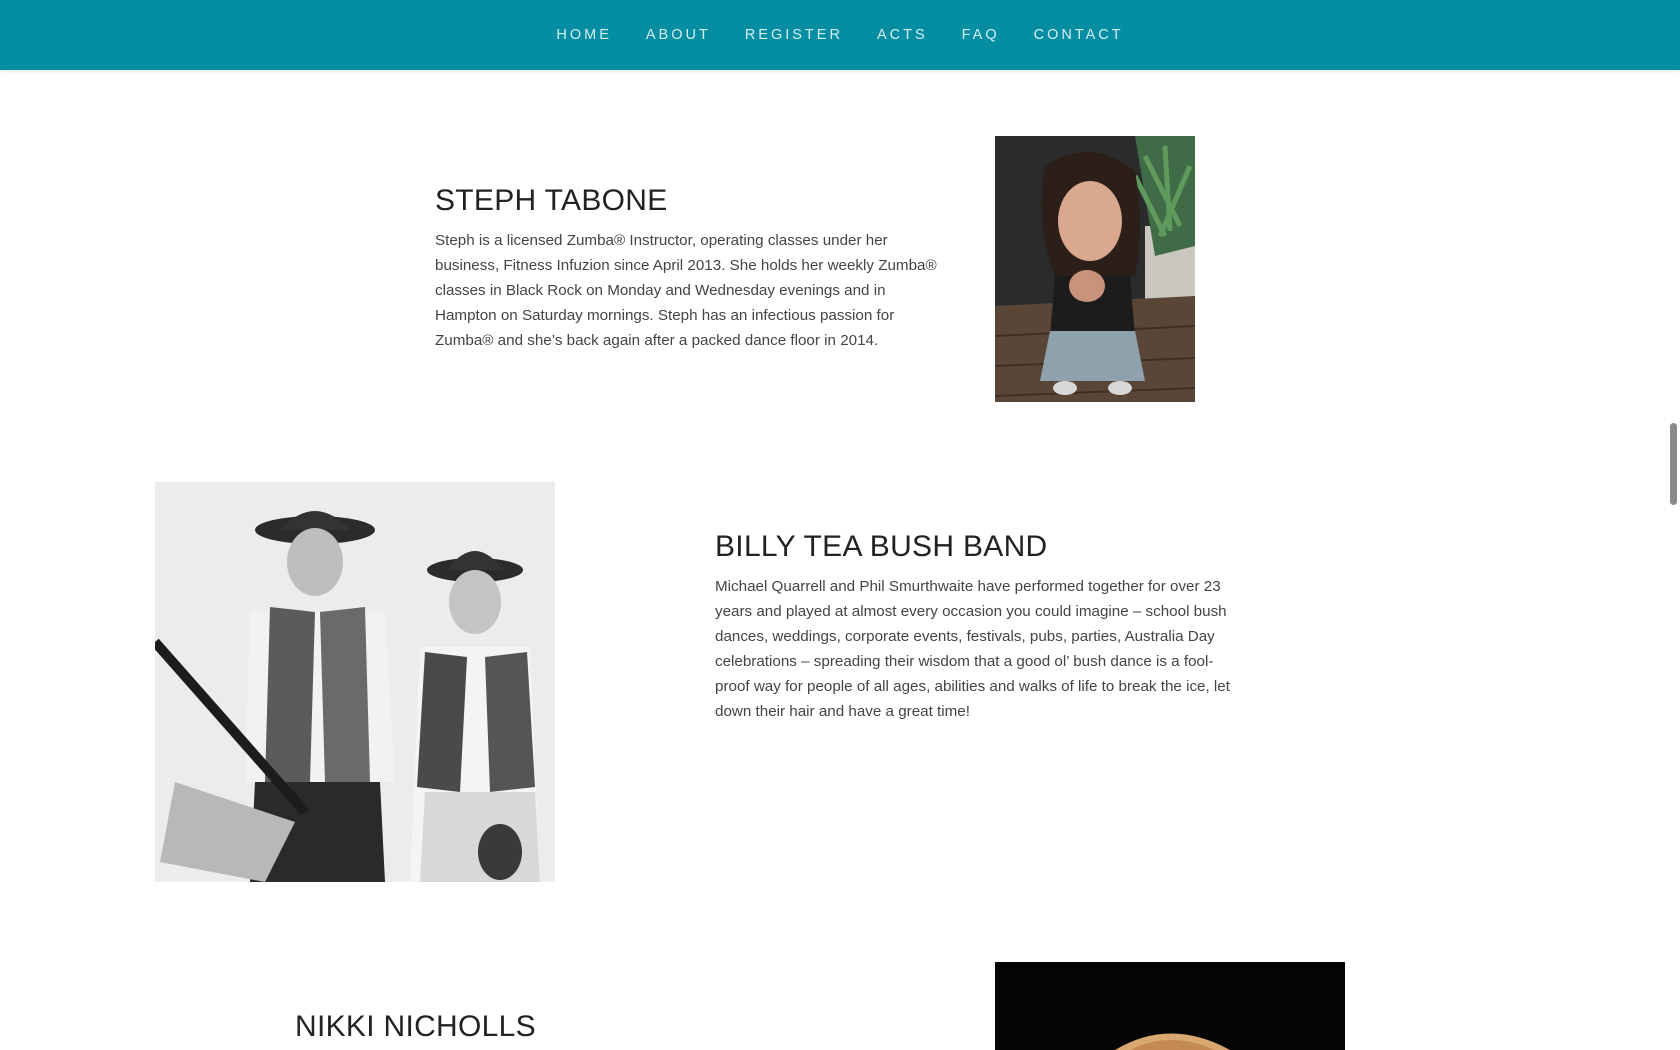 The height and width of the screenshot is (1050, 1680). I want to click on nav-link-home: HOME, so click(584, 35).